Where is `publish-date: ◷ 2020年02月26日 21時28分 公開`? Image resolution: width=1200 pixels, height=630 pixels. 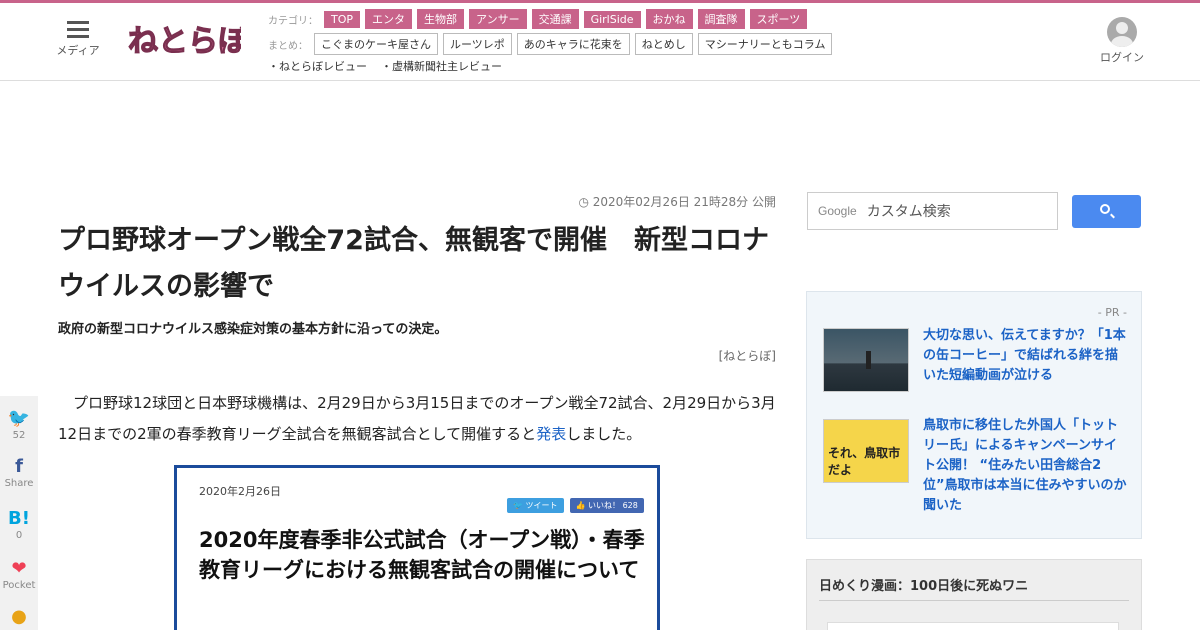
publish-date: ◷ 2020年02月26日 21時28分 公開 is located at coordinates (677, 202).